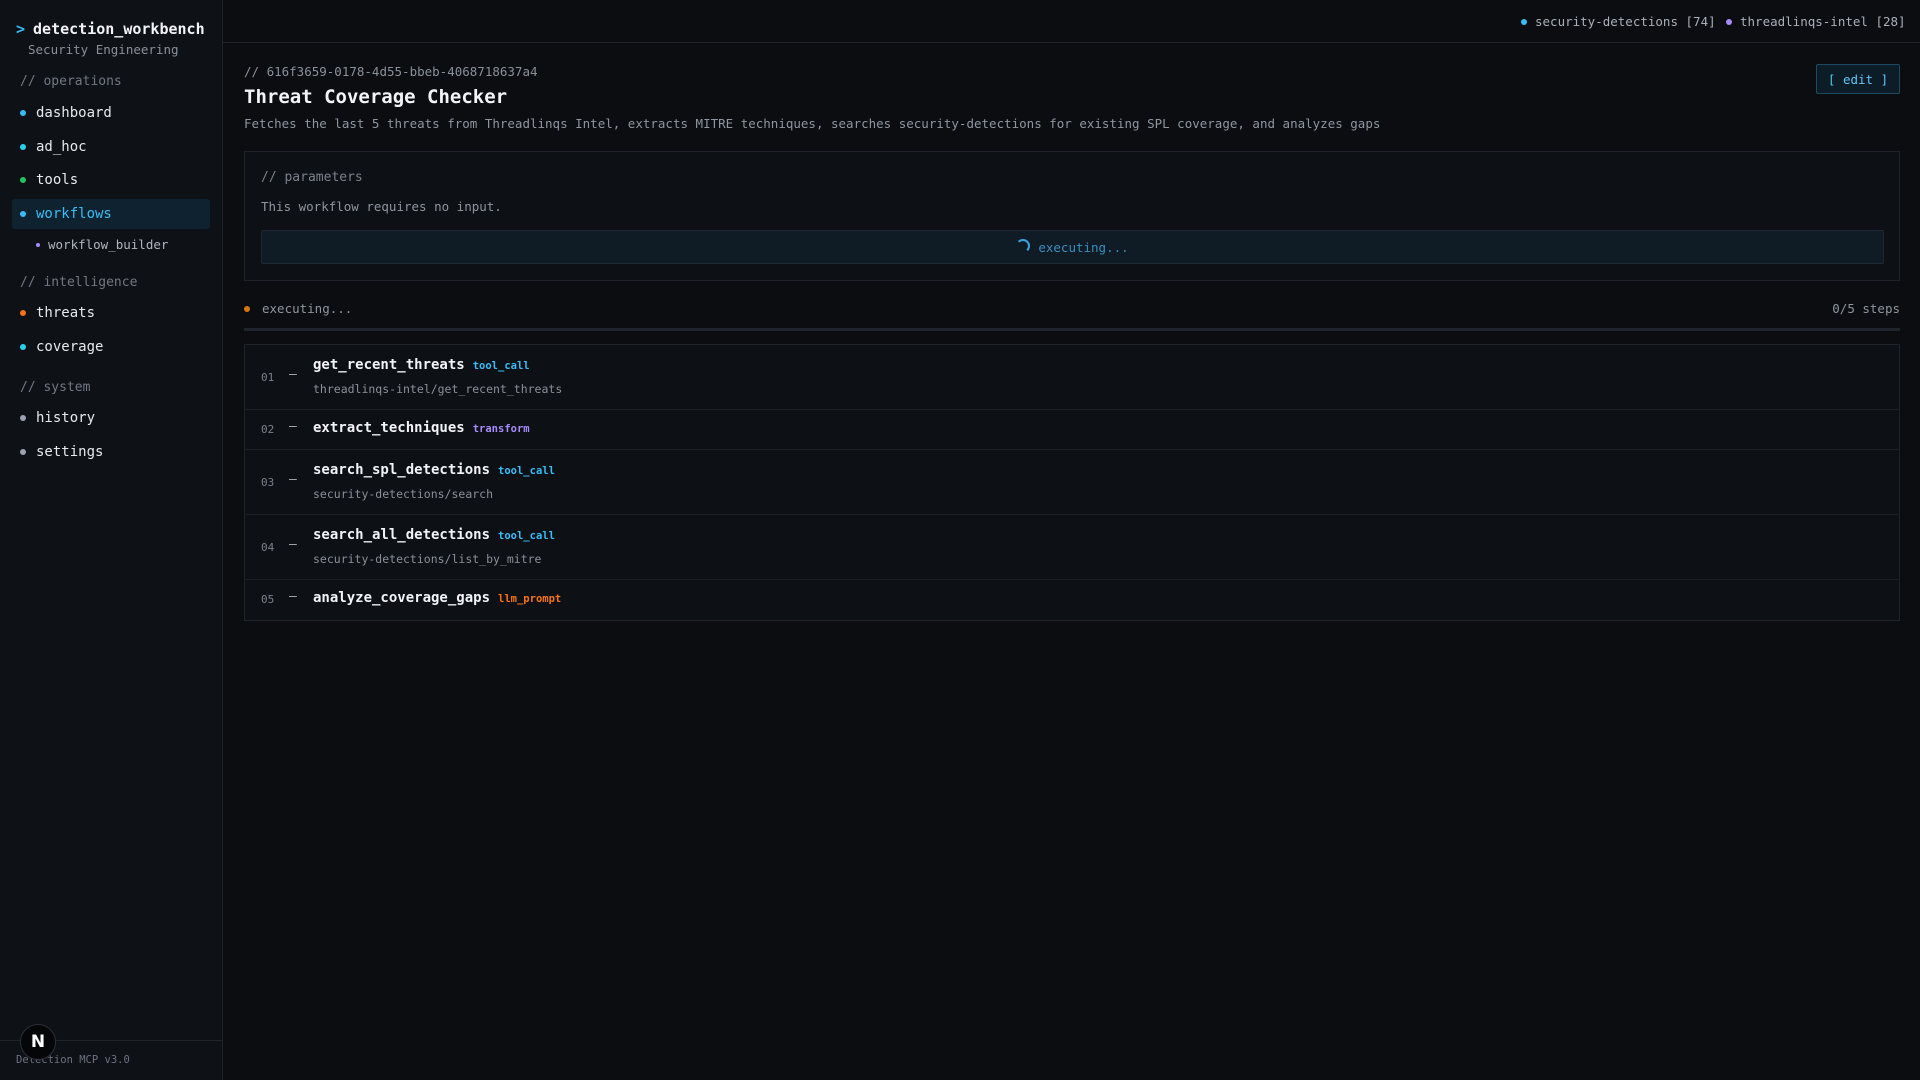 The height and width of the screenshot is (1080, 1920). I want to click on sidebar-item-label: history, so click(66, 418).